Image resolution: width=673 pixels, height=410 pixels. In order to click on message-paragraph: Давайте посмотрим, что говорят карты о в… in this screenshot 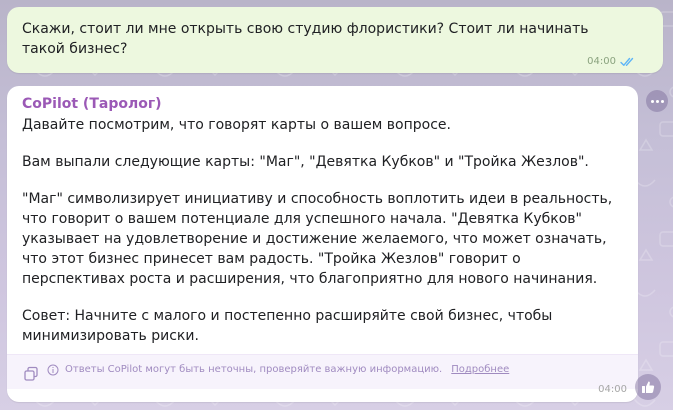, I will do `click(236, 125)`.